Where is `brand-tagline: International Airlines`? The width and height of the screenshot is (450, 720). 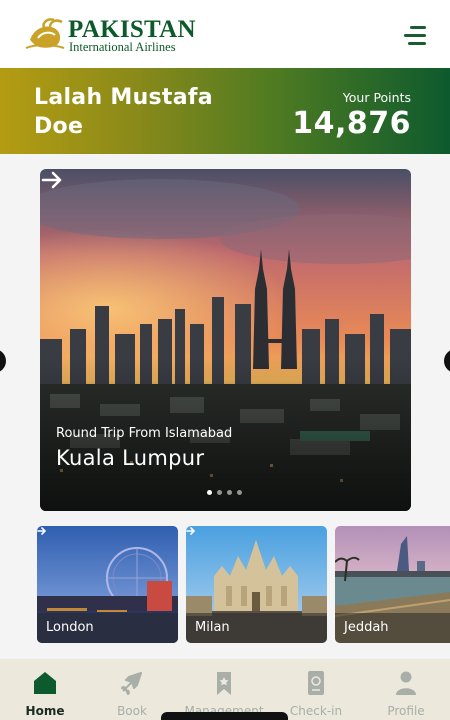 brand-tagline: International Airlines is located at coordinates (122, 47).